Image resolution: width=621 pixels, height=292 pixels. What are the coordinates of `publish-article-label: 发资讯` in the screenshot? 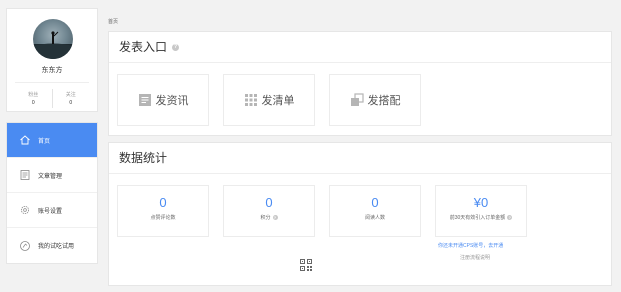 It's located at (172, 101).